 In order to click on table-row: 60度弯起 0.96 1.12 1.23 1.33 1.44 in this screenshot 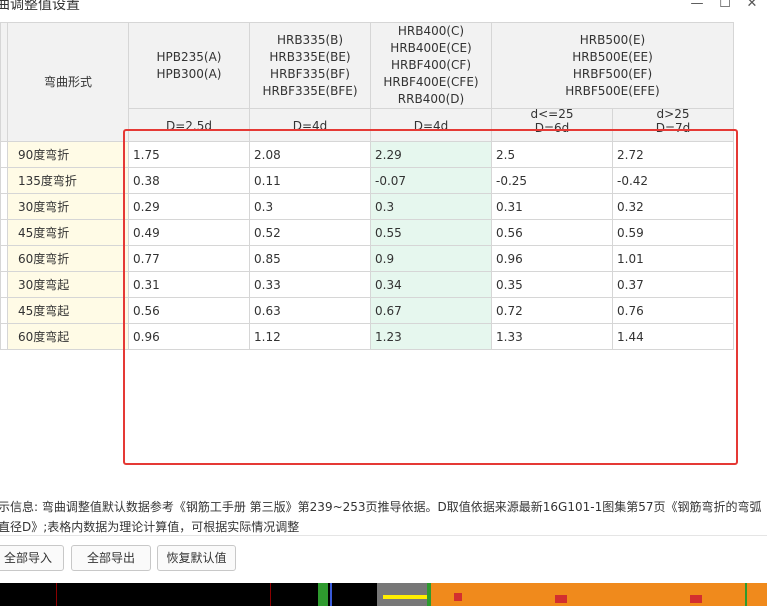, I will do `click(367, 336)`.